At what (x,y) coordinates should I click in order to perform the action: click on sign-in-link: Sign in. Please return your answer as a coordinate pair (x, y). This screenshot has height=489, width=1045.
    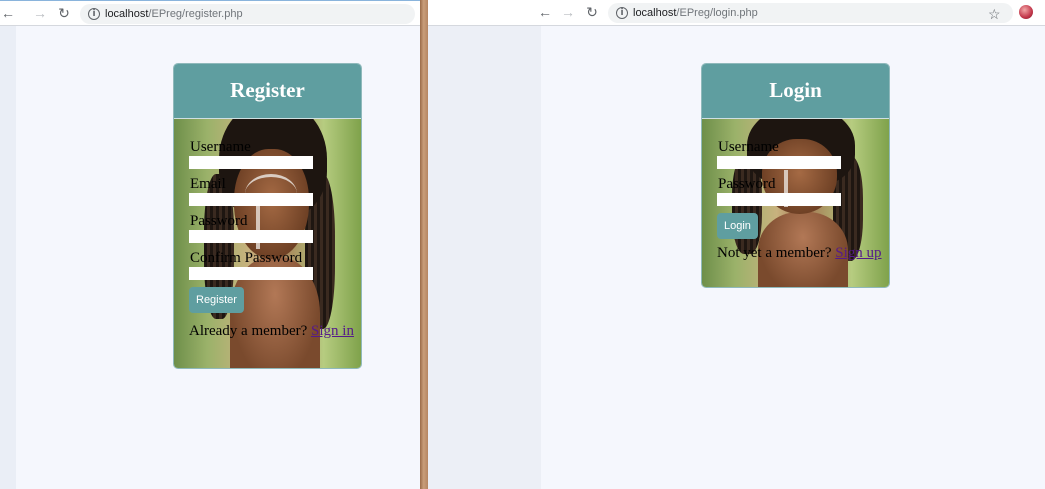
    Looking at the image, I should click on (332, 331).